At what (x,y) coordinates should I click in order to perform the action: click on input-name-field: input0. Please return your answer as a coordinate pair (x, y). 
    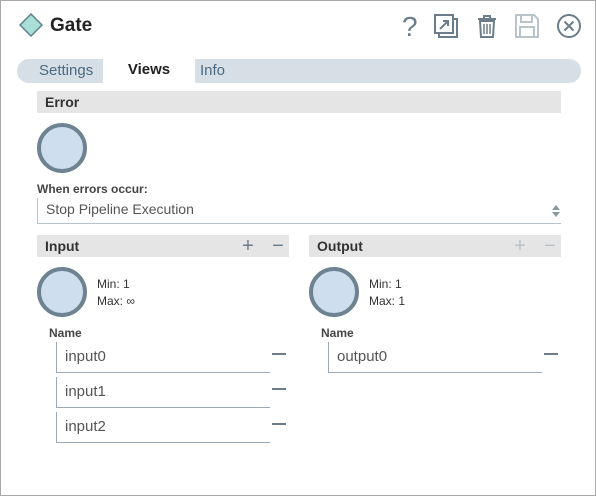
    Looking at the image, I should click on (163, 357).